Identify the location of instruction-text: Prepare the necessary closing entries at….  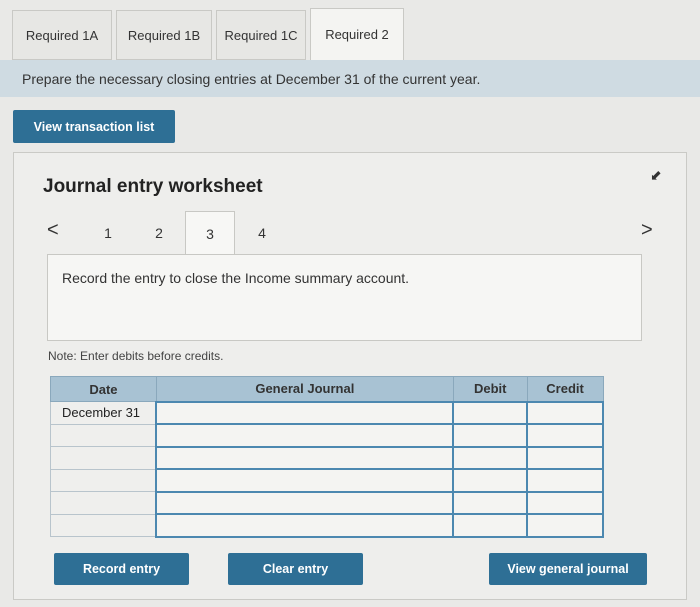
(251, 78).